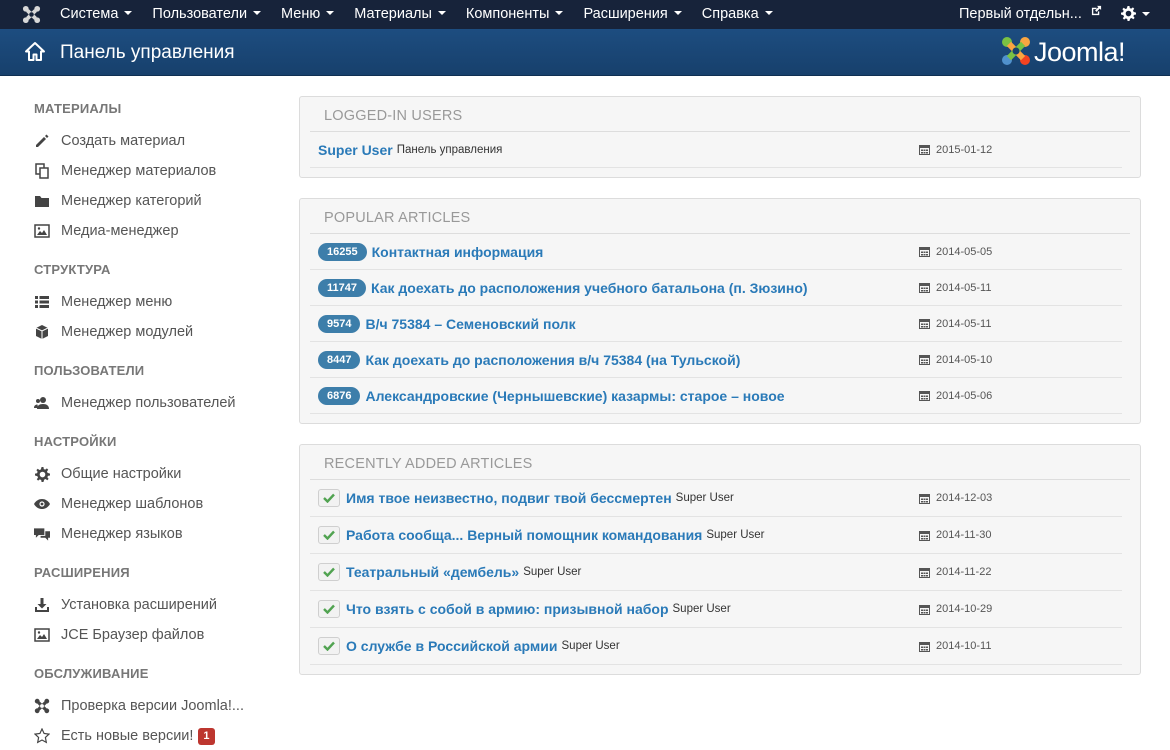 The image size is (1170, 750). I want to click on copy-icon, so click(42, 171).